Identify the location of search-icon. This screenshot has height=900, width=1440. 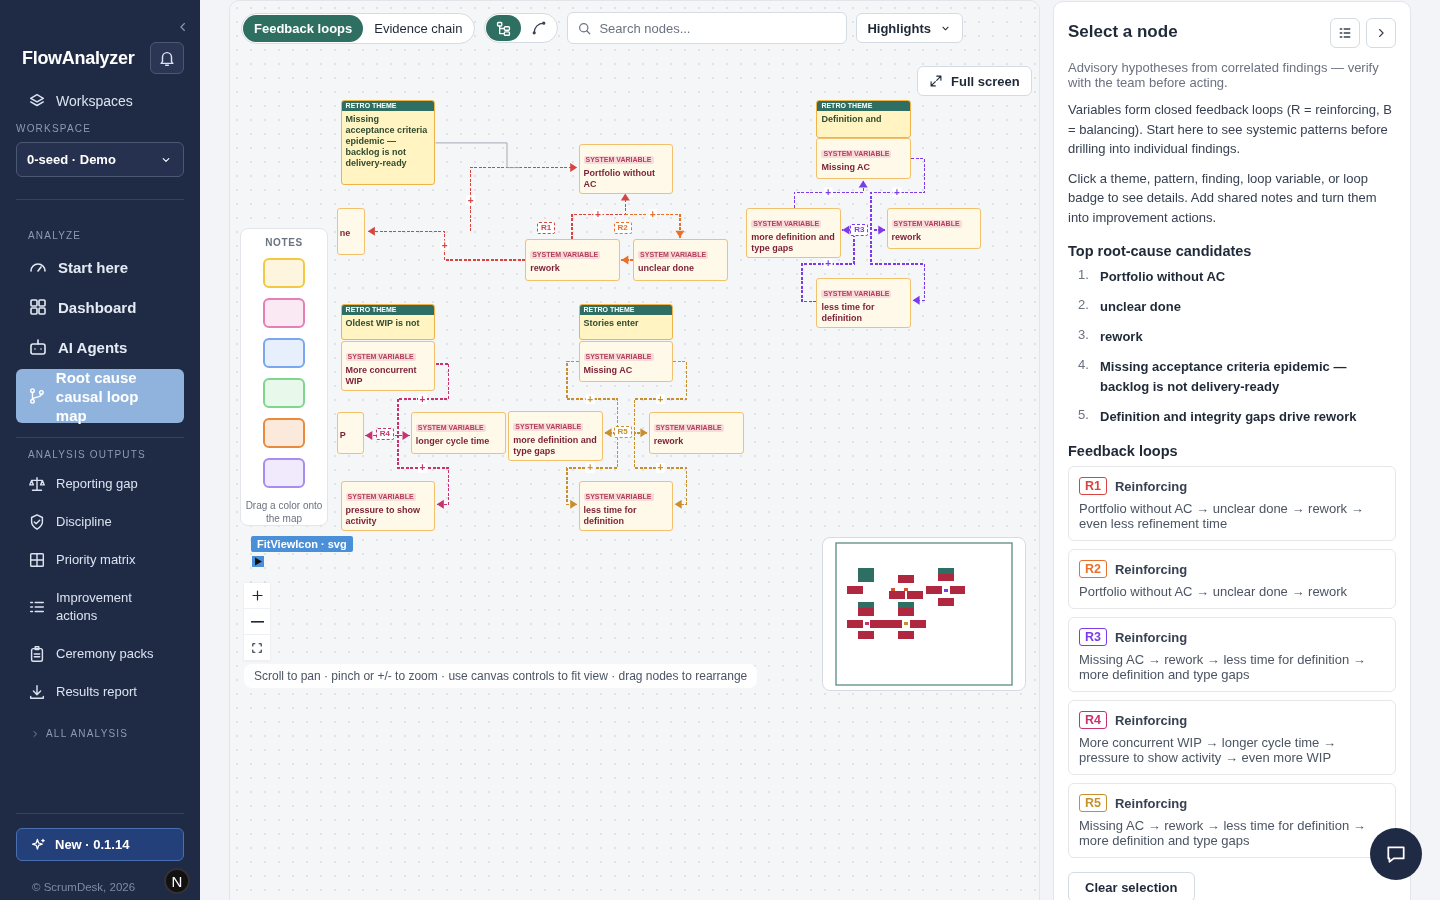
(585, 28).